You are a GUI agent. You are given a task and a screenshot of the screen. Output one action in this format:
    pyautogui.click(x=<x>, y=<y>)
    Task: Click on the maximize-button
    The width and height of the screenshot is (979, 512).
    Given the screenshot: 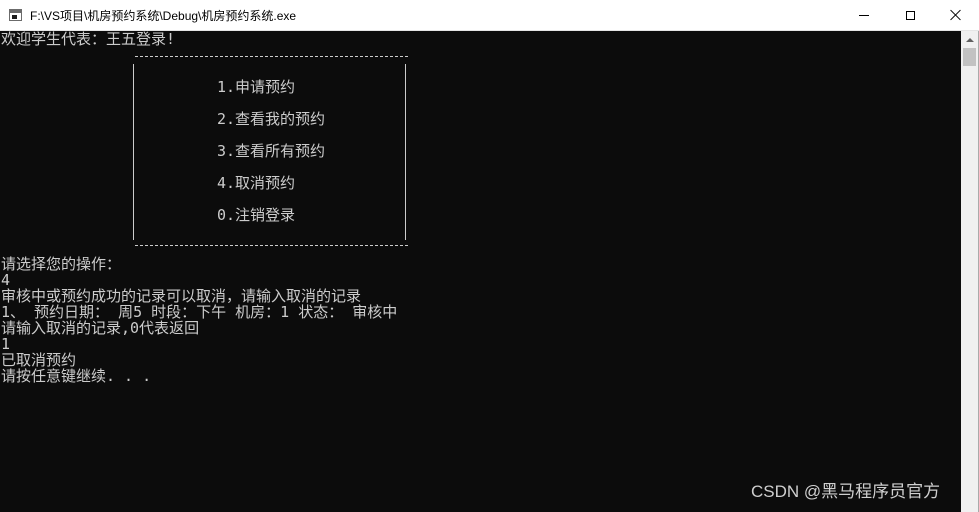 What is the action you would take?
    pyautogui.click(x=910, y=15)
    